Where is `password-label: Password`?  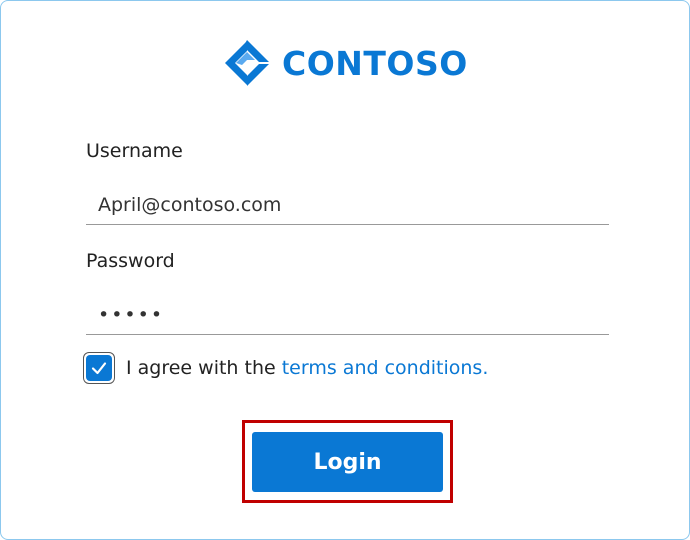
password-label: Password is located at coordinates (130, 261).